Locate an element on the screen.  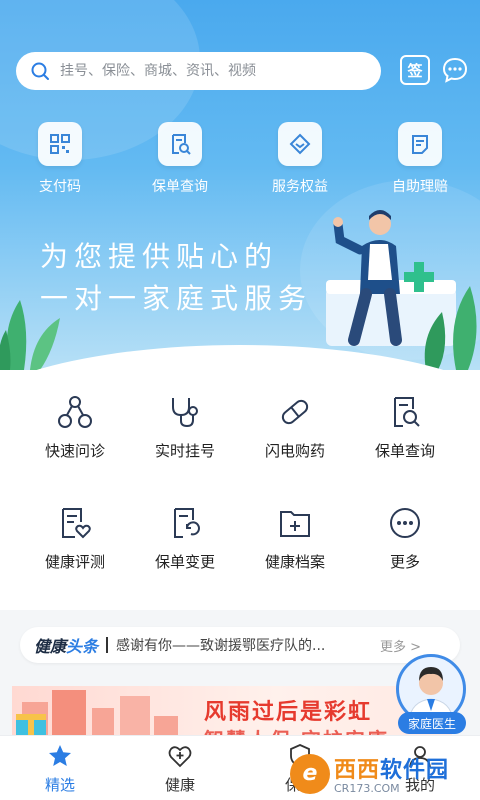
quick-action-label: 服务权益 is located at coordinates (300, 187).